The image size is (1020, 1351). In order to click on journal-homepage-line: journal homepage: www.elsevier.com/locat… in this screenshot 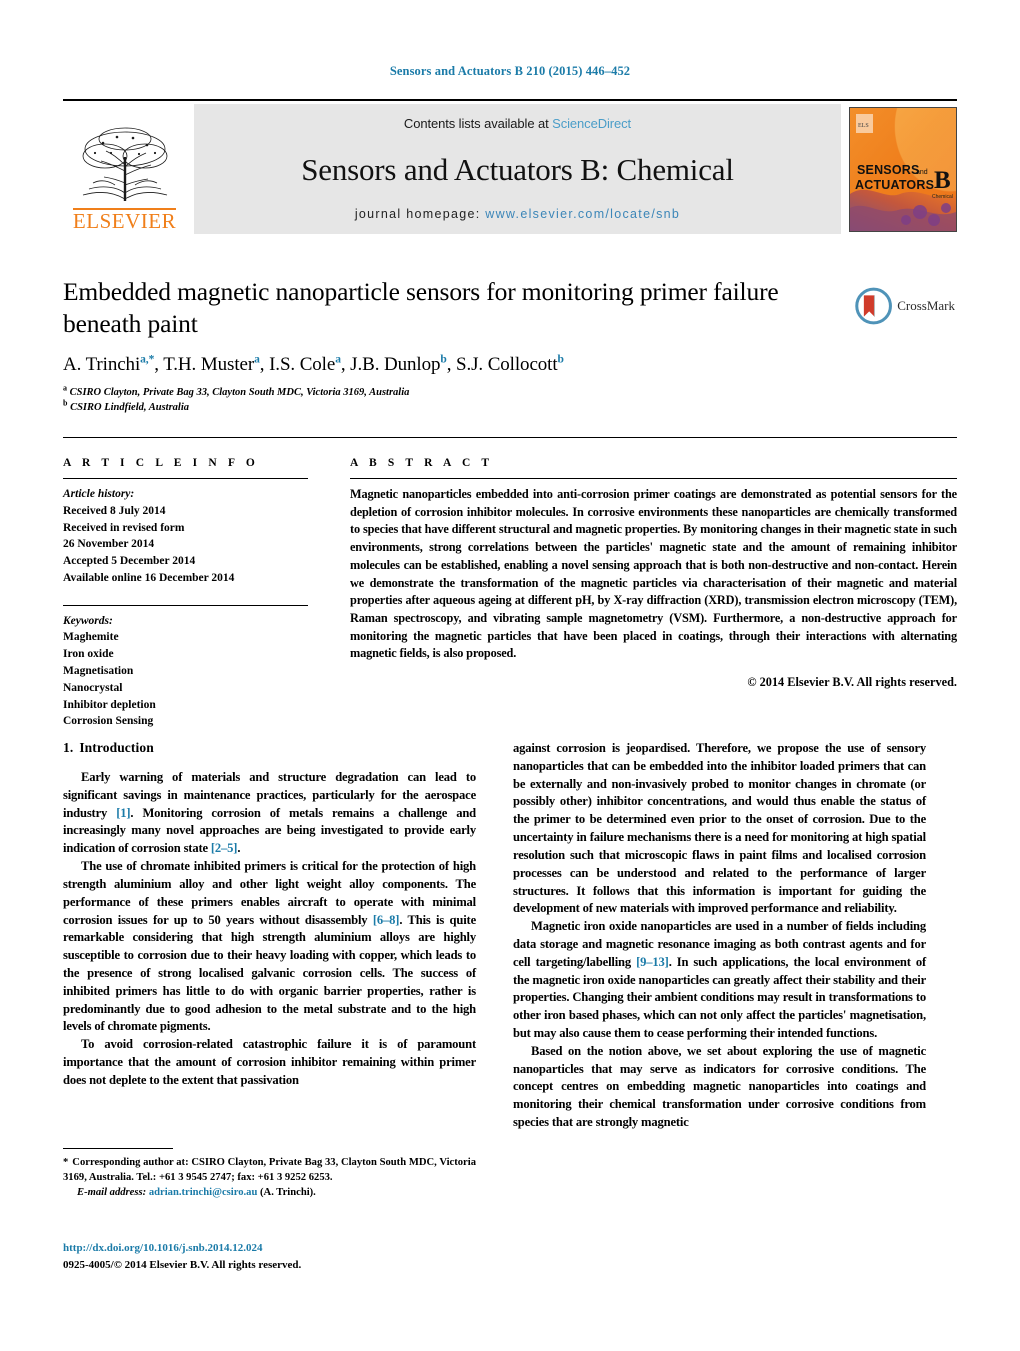, I will do `click(517, 214)`.